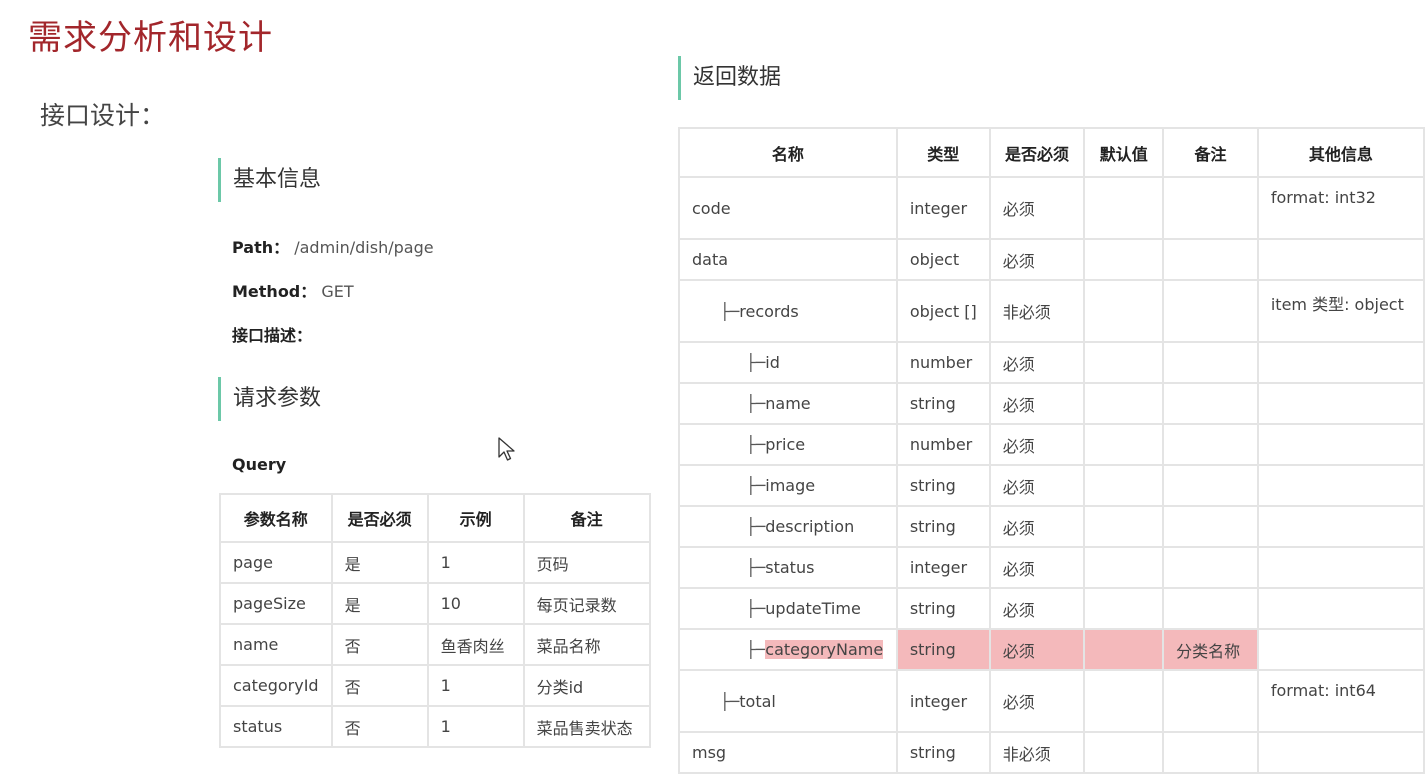  I want to click on field-name-cell: ├─description, so click(788, 526).